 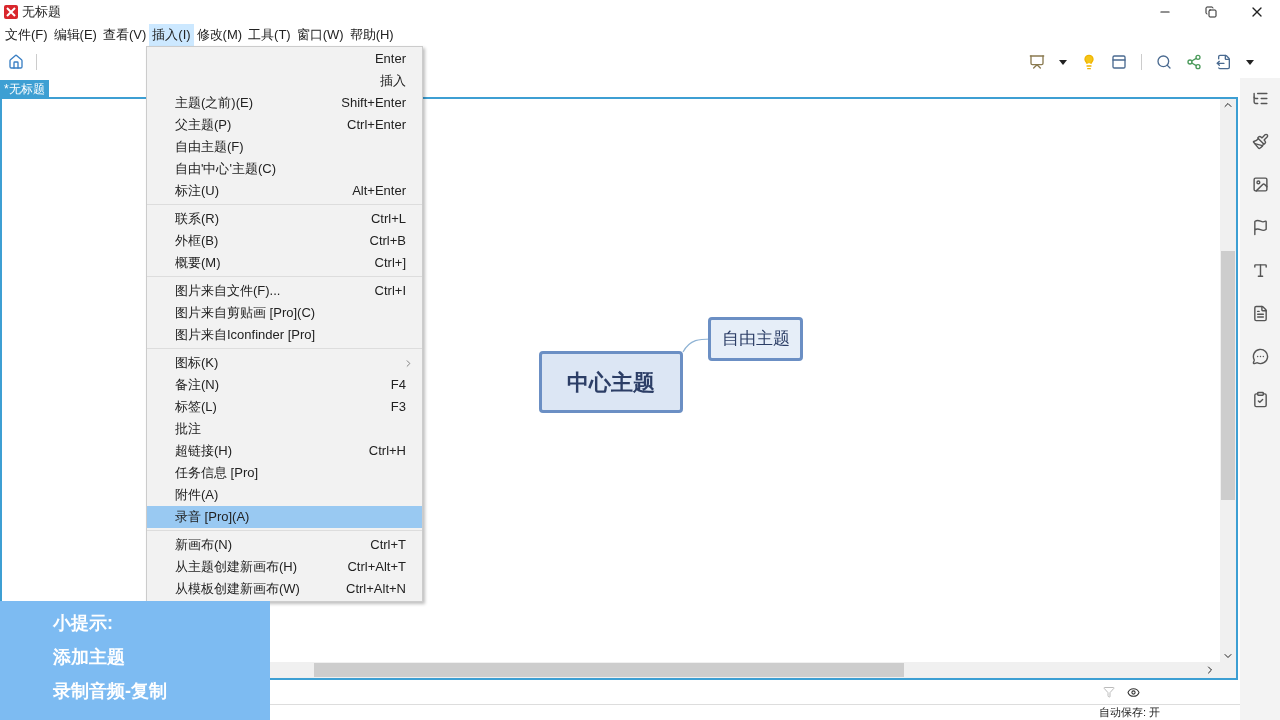 What do you see at coordinates (1224, 62) in the screenshot?
I see `export-icon` at bounding box center [1224, 62].